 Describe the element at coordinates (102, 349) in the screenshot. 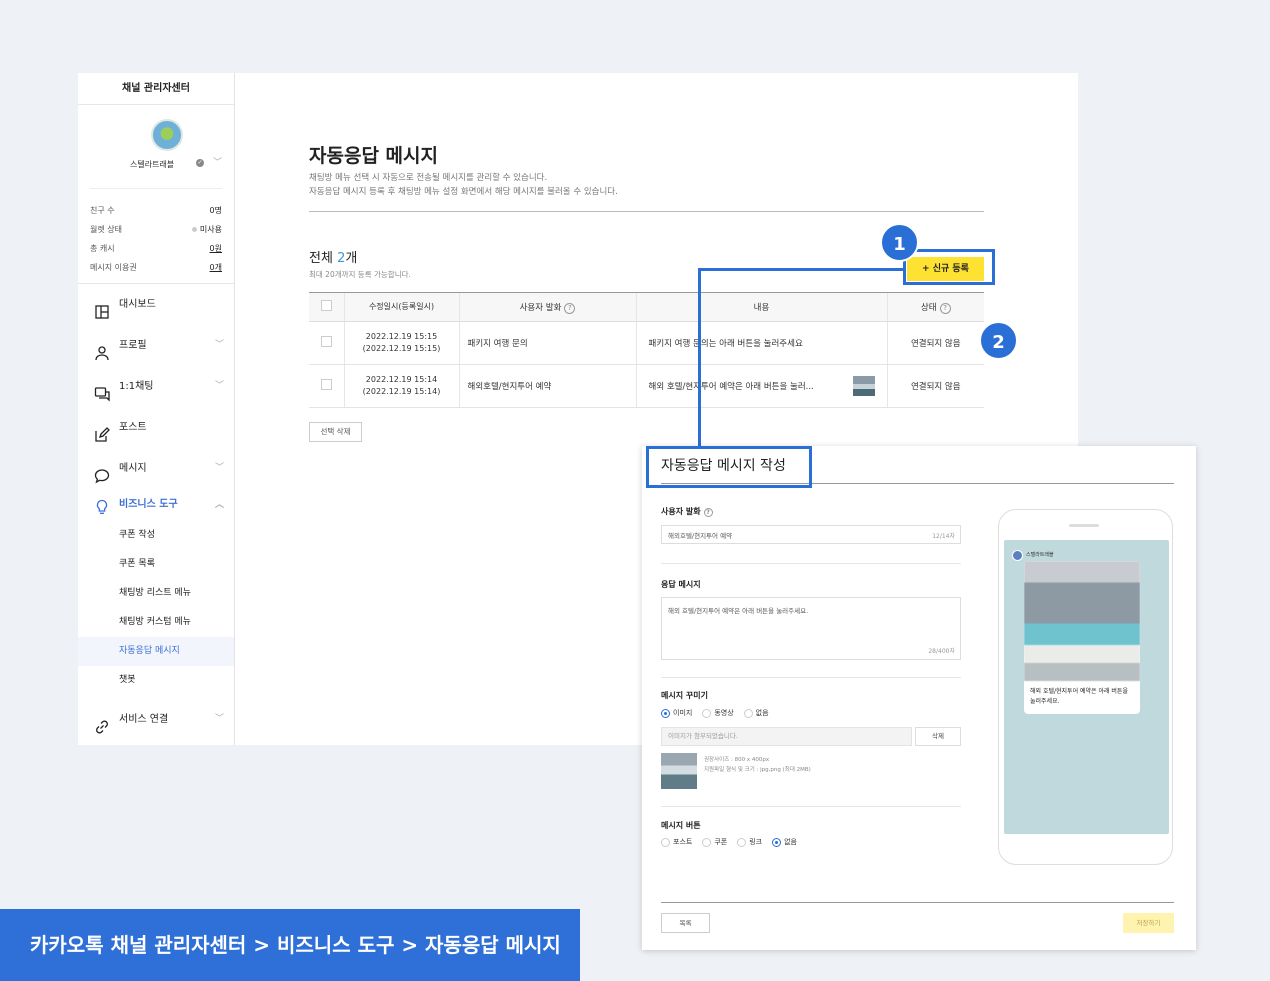

I see `person-icon` at that location.